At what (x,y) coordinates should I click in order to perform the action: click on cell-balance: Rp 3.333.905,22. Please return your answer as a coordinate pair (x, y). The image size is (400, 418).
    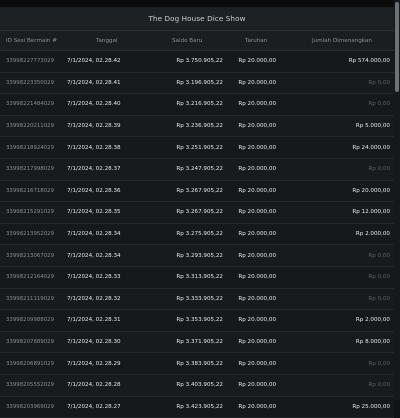
    Looking at the image, I should click on (199, 299).